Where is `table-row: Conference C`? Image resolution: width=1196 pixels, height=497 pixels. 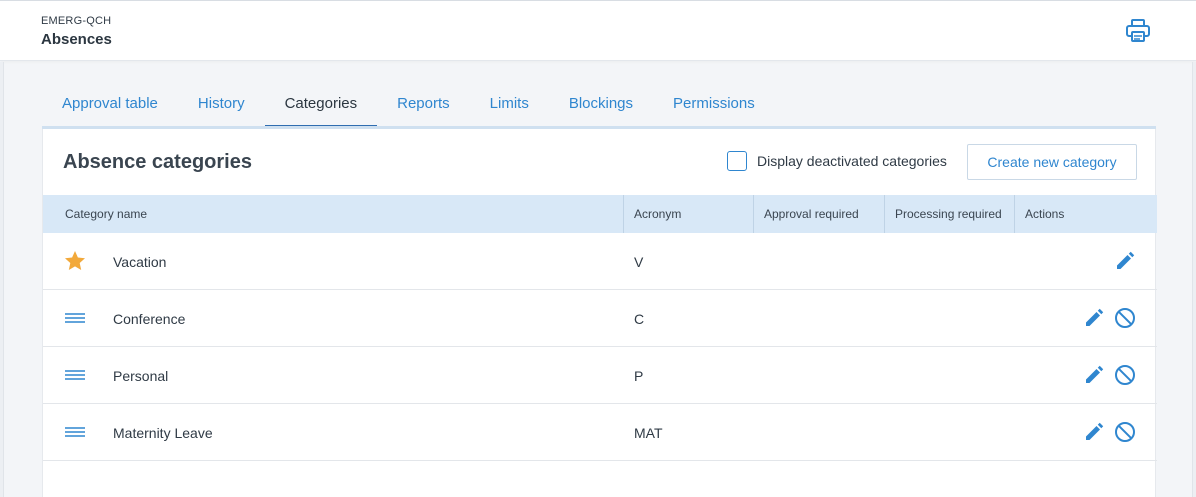
table-row: Conference C is located at coordinates (600, 318).